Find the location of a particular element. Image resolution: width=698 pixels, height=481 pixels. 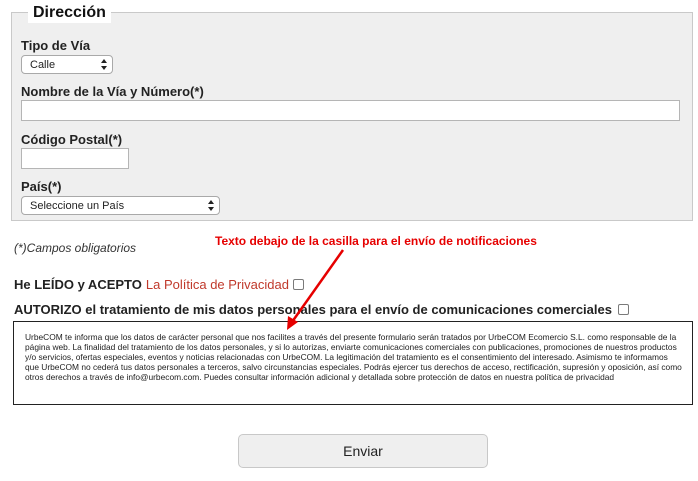

submit-button: Enviar is located at coordinates (363, 451).